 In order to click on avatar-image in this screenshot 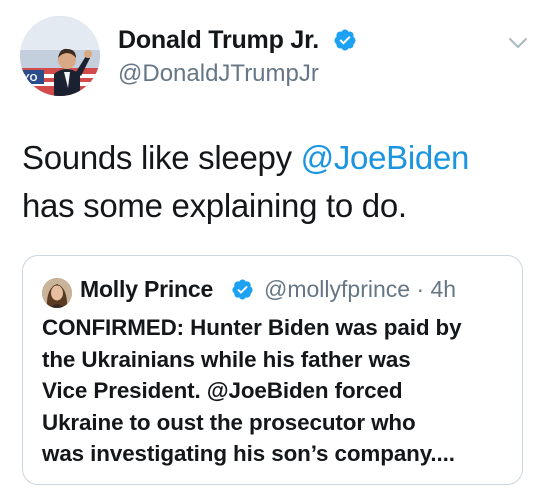, I will do `click(57, 293)`.